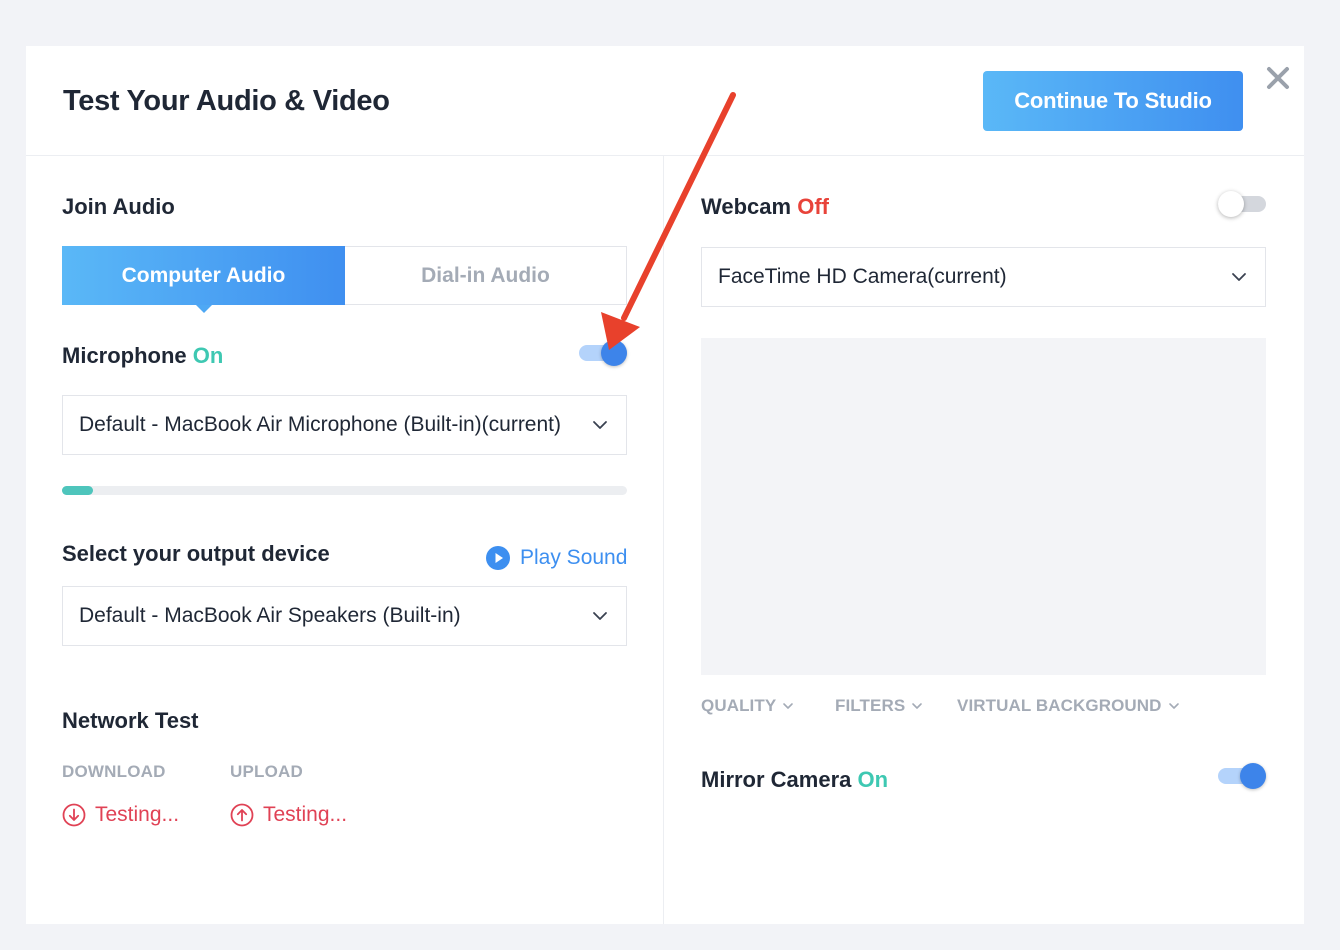 This screenshot has width=1340, height=950. What do you see at coordinates (663, 540) in the screenshot?
I see `column-divider` at bounding box center [663, 540].